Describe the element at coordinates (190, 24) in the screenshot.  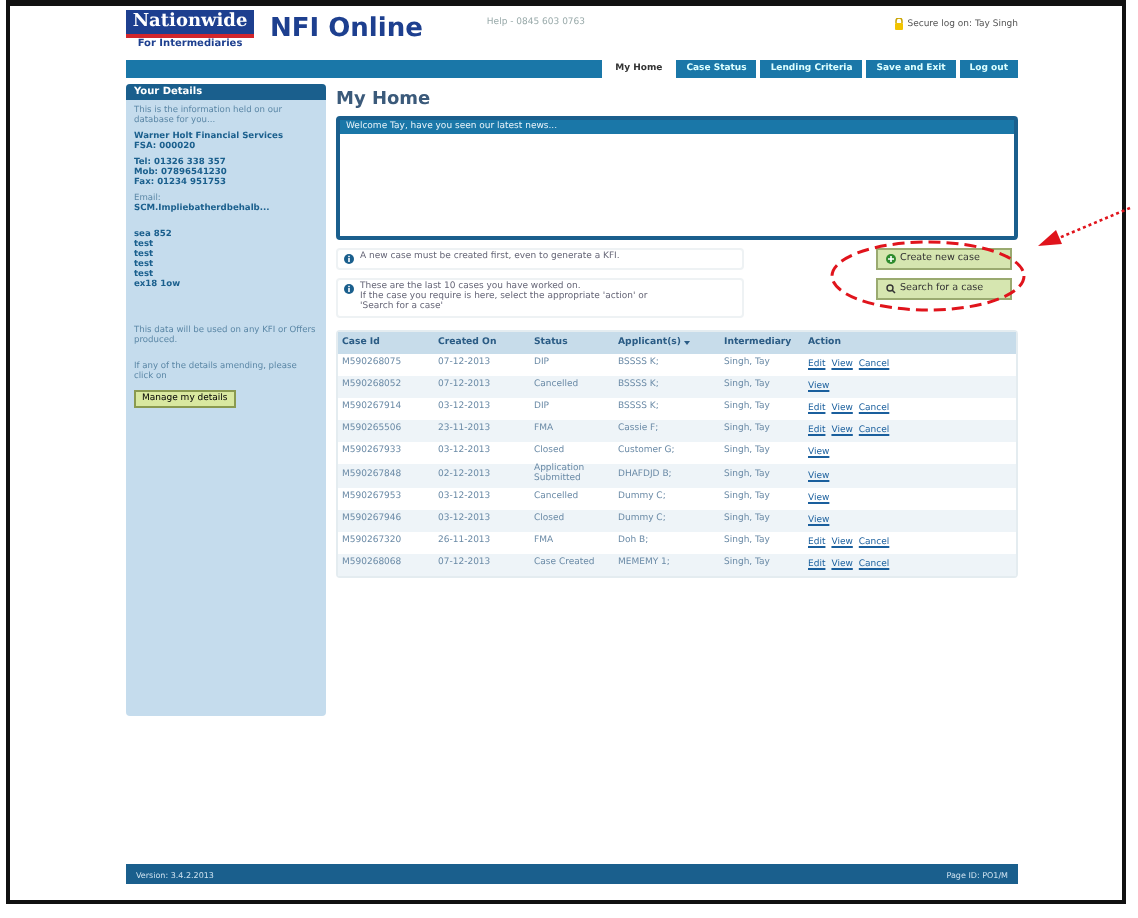
I see `brand-logo: Nationwide` at that location.